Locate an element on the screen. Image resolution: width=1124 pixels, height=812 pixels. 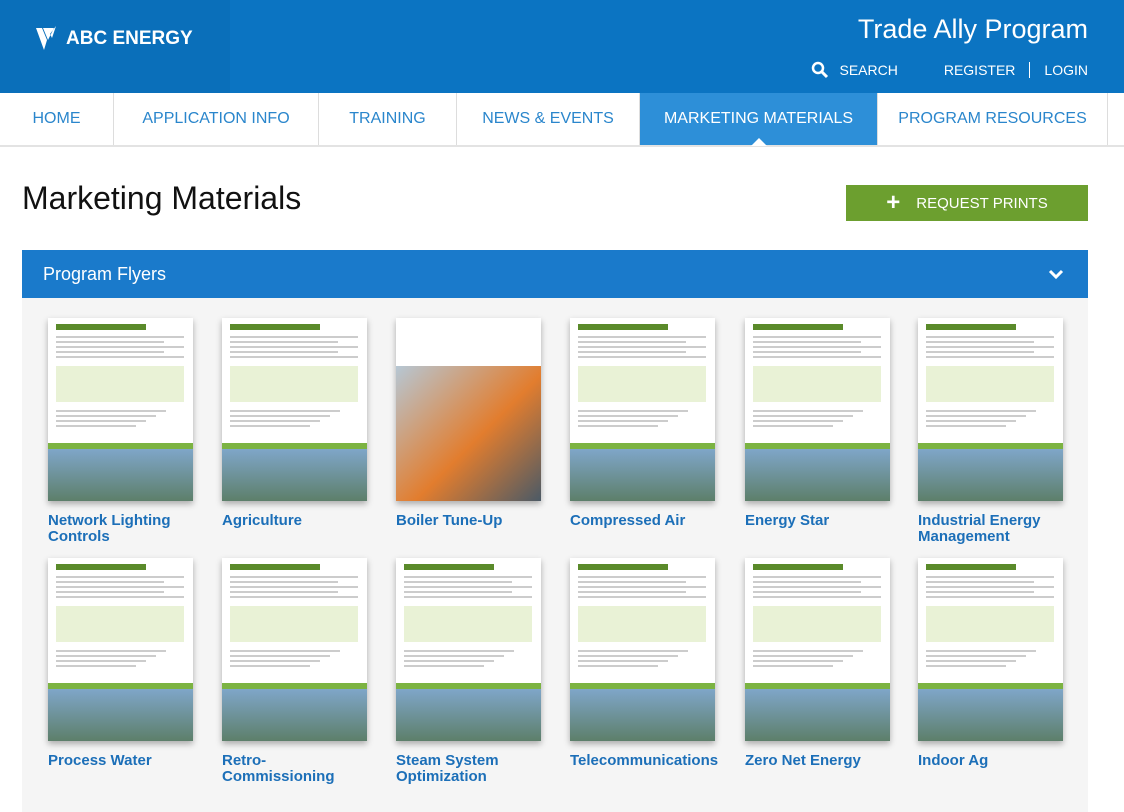
flyer-link: Agriculture is located at coordinates (294, 521).